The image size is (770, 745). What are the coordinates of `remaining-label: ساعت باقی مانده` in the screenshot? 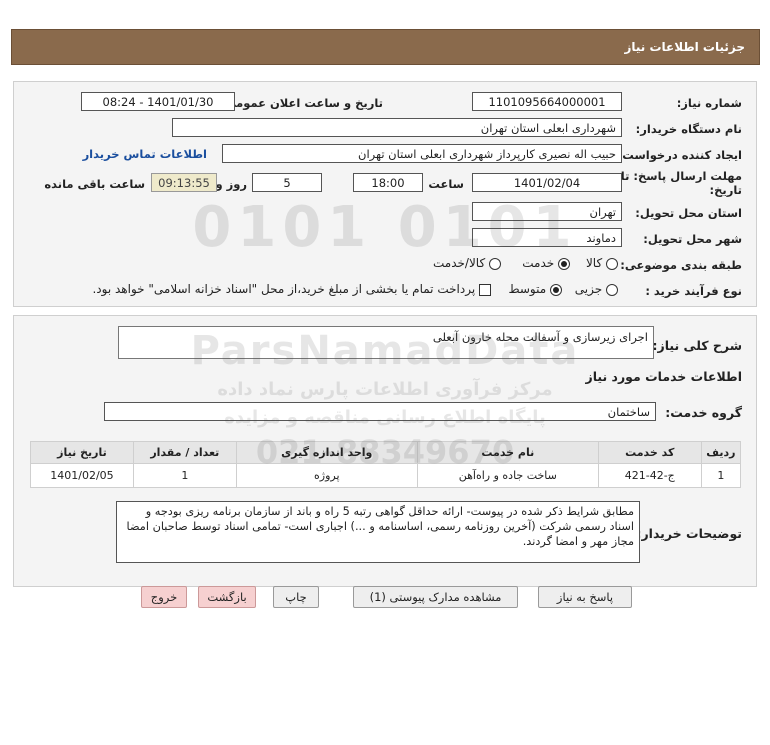 It's located at (94, 184).